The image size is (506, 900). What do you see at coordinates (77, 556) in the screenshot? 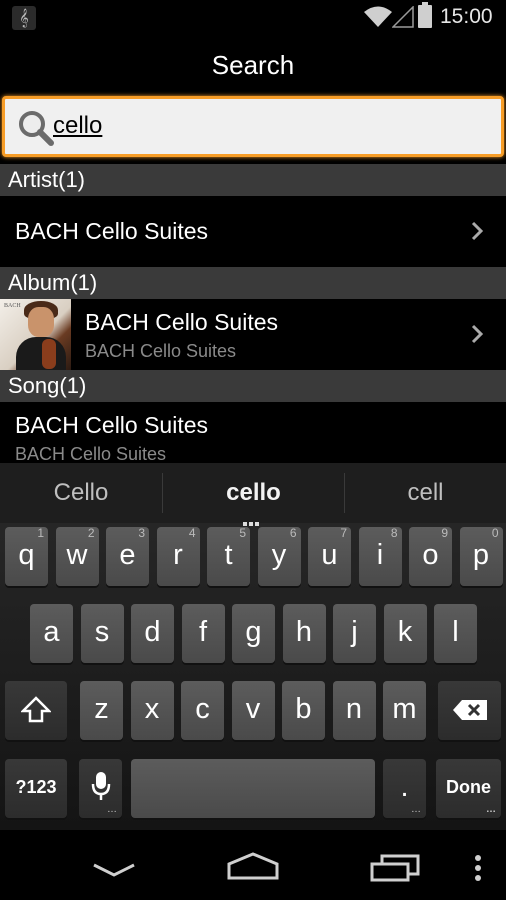
I see `key-w: 2w` at bounding box center [77, 556].